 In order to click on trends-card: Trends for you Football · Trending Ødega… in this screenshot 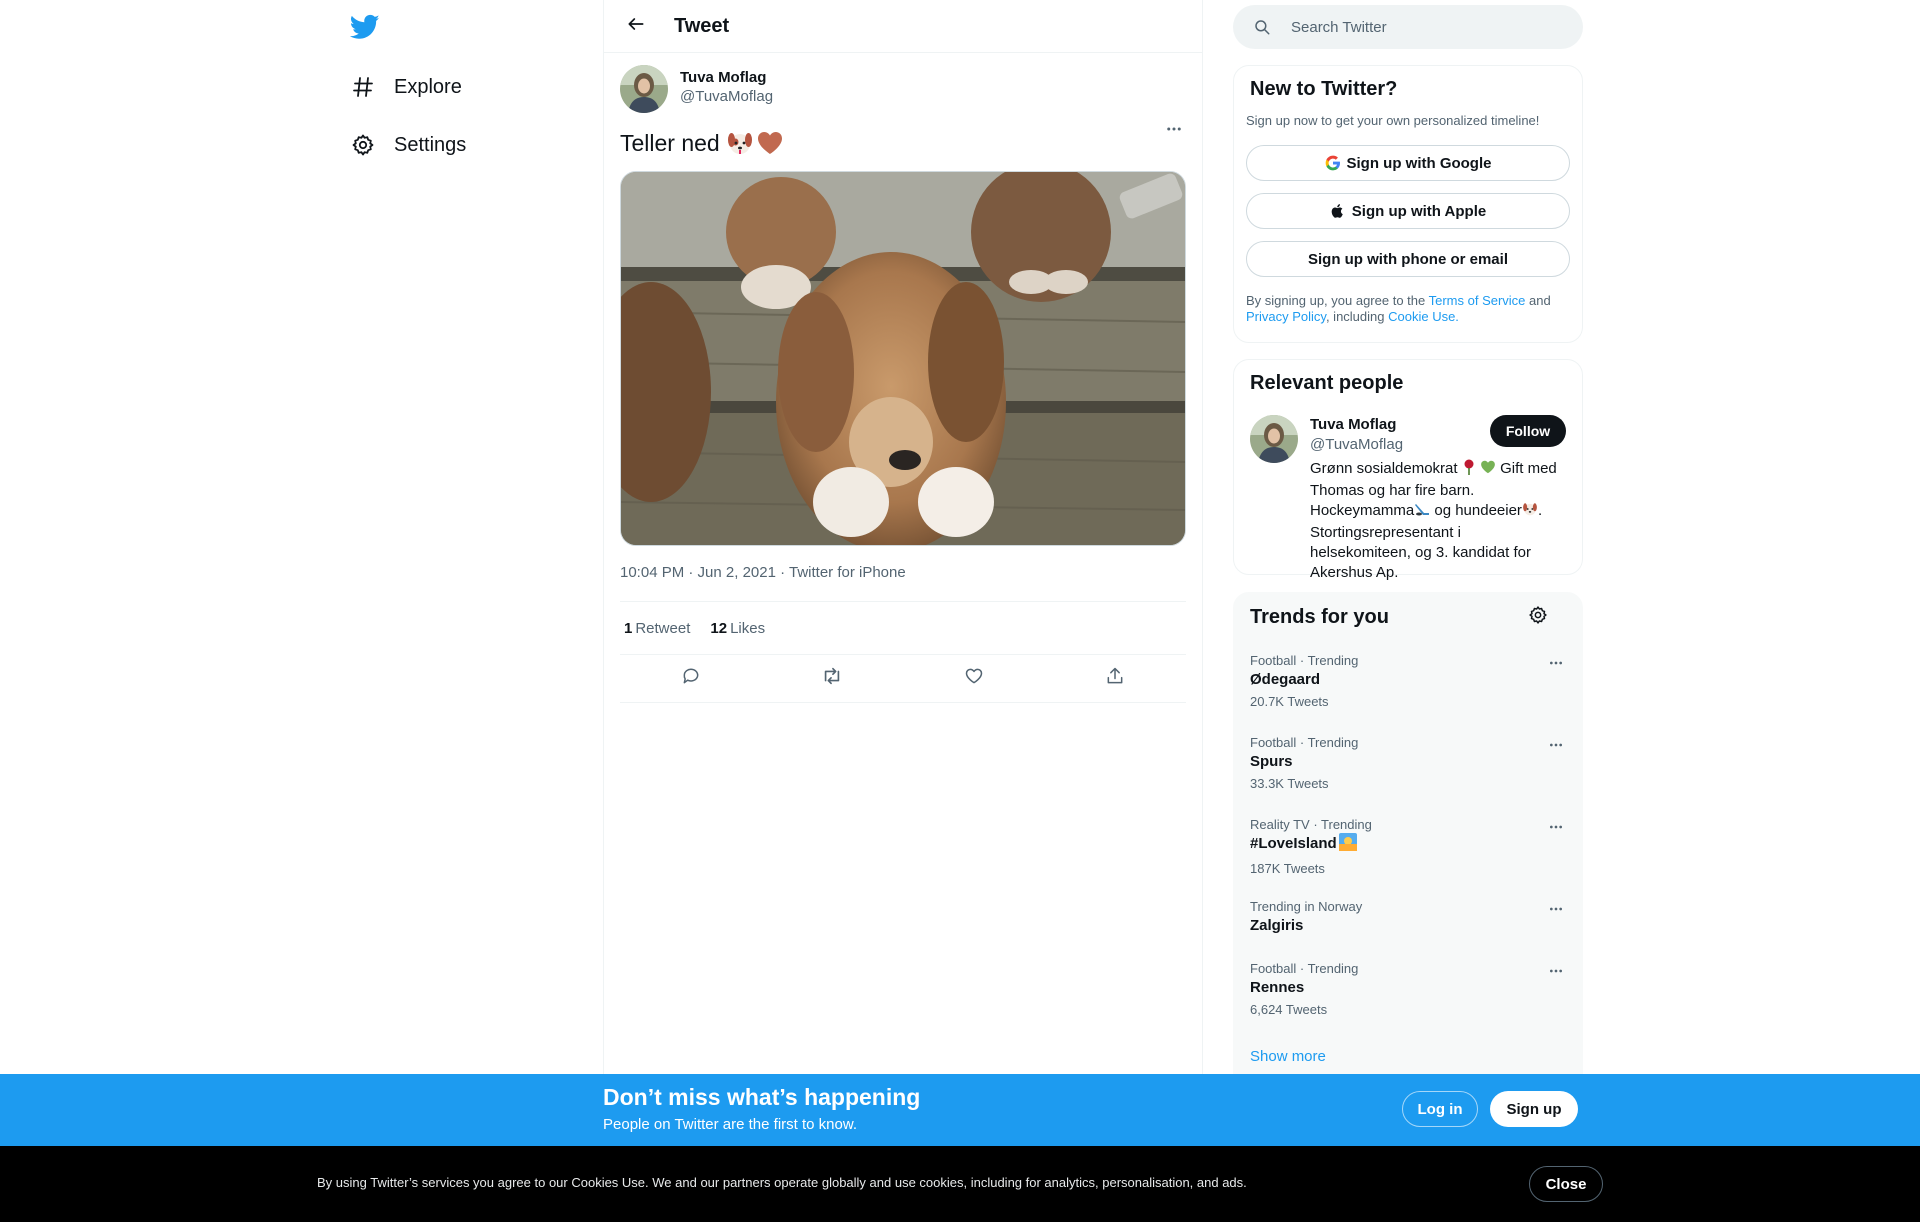, I will do `click(1408, 842)`.